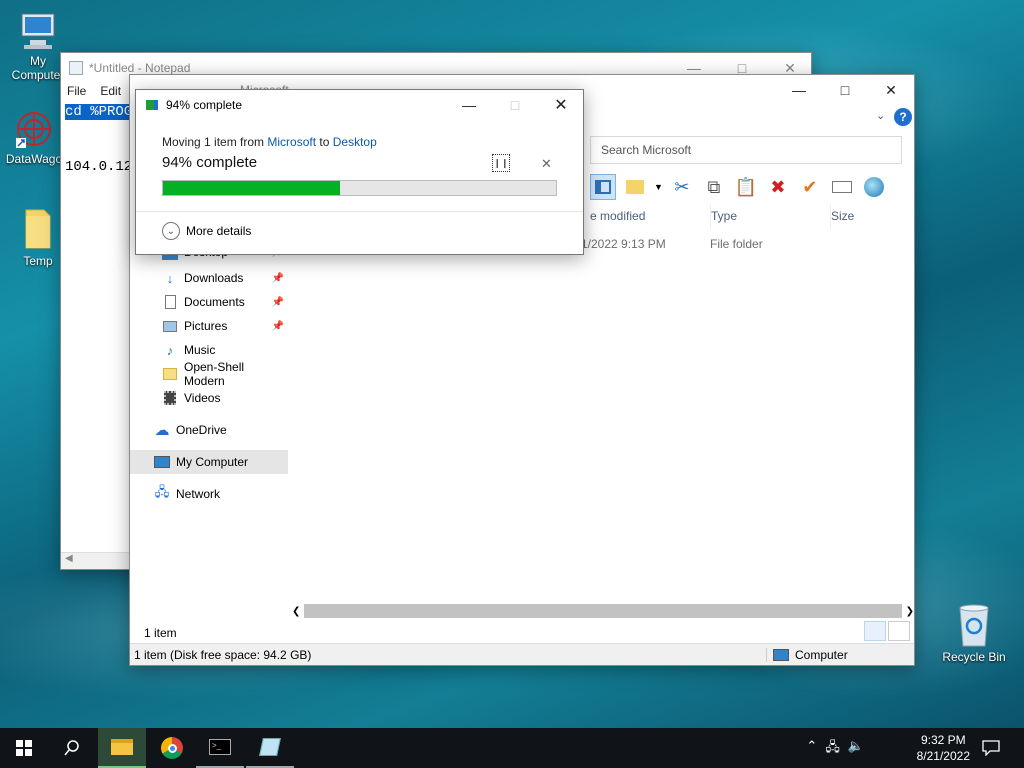 The height and width of the screenshot is (768, 1024). What do you see at coordinates (646, 150) in the screenshot?
I see `search-placeholder: Search Microsoft` at bounding box center [646, 150].